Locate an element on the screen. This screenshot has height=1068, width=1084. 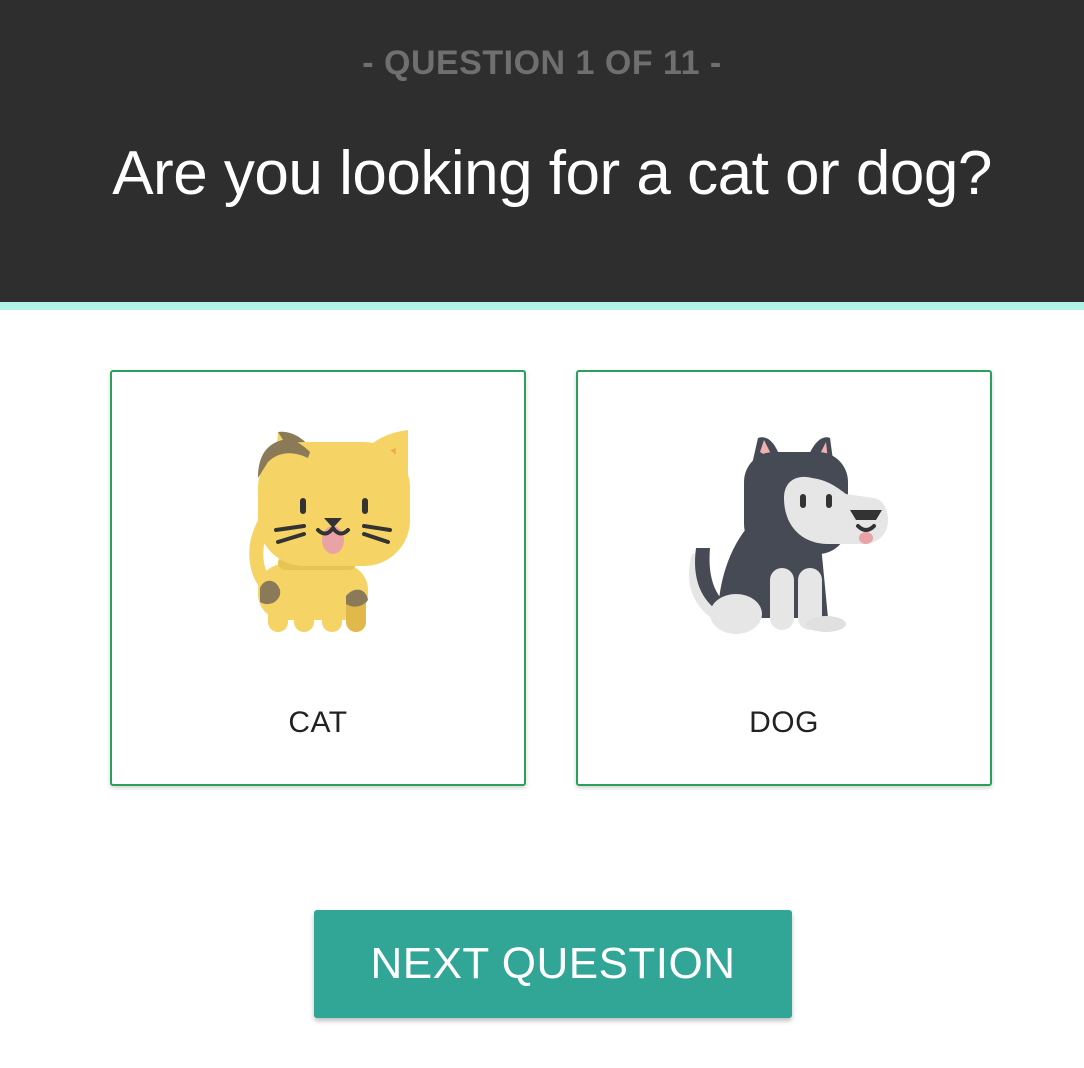
question-title: Are you looking for a cat or dog? is located at coordinates (552, 173).